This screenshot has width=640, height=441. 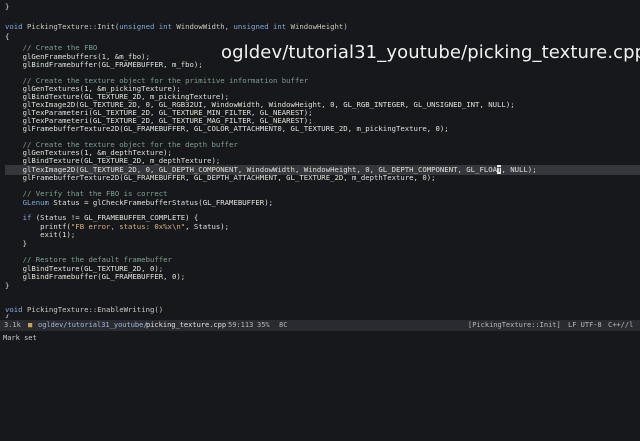 I want to click on cursor-position: 59:113, so click(x=241, y=325).